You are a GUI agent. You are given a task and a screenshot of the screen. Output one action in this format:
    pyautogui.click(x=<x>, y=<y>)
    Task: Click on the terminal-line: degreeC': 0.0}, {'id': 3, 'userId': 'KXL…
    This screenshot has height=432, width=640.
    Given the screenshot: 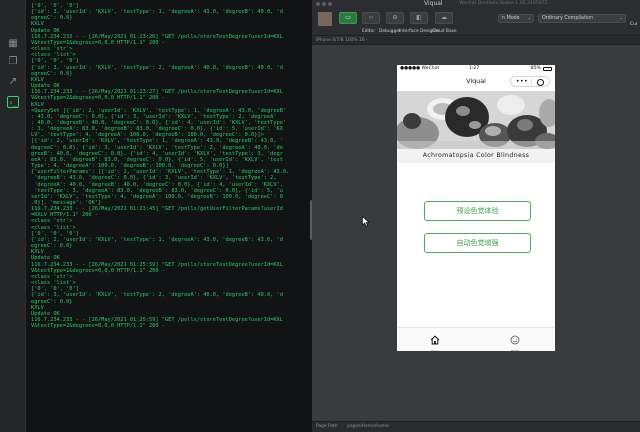 What is the action you would take?
    pyautogui.click(x=157, y=147)
    